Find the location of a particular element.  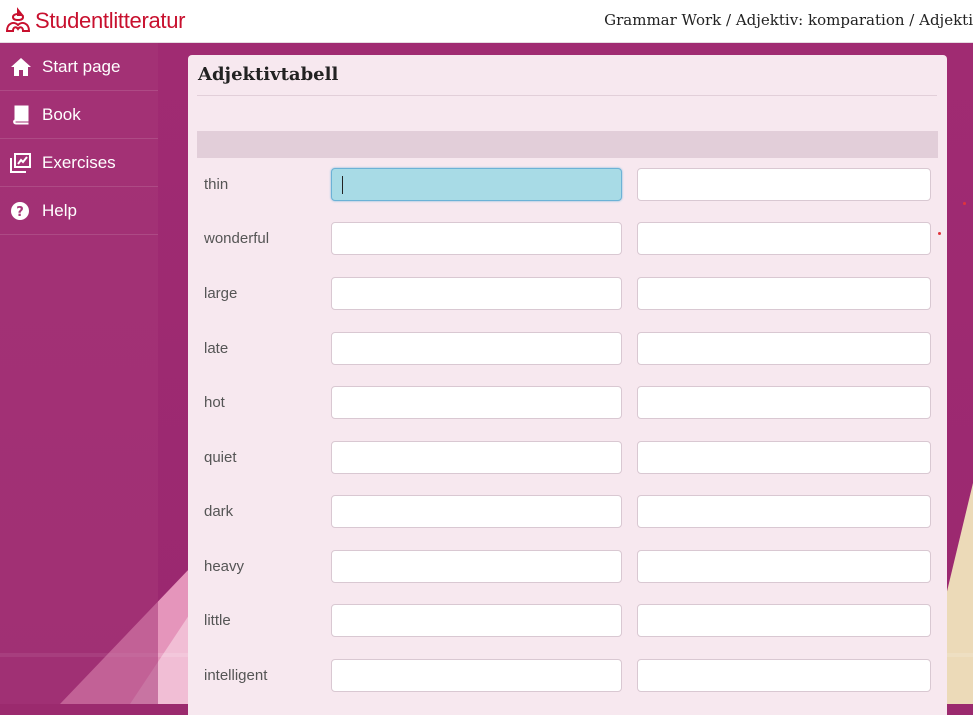

table-row: quiet is located at coordinates (567, 458).